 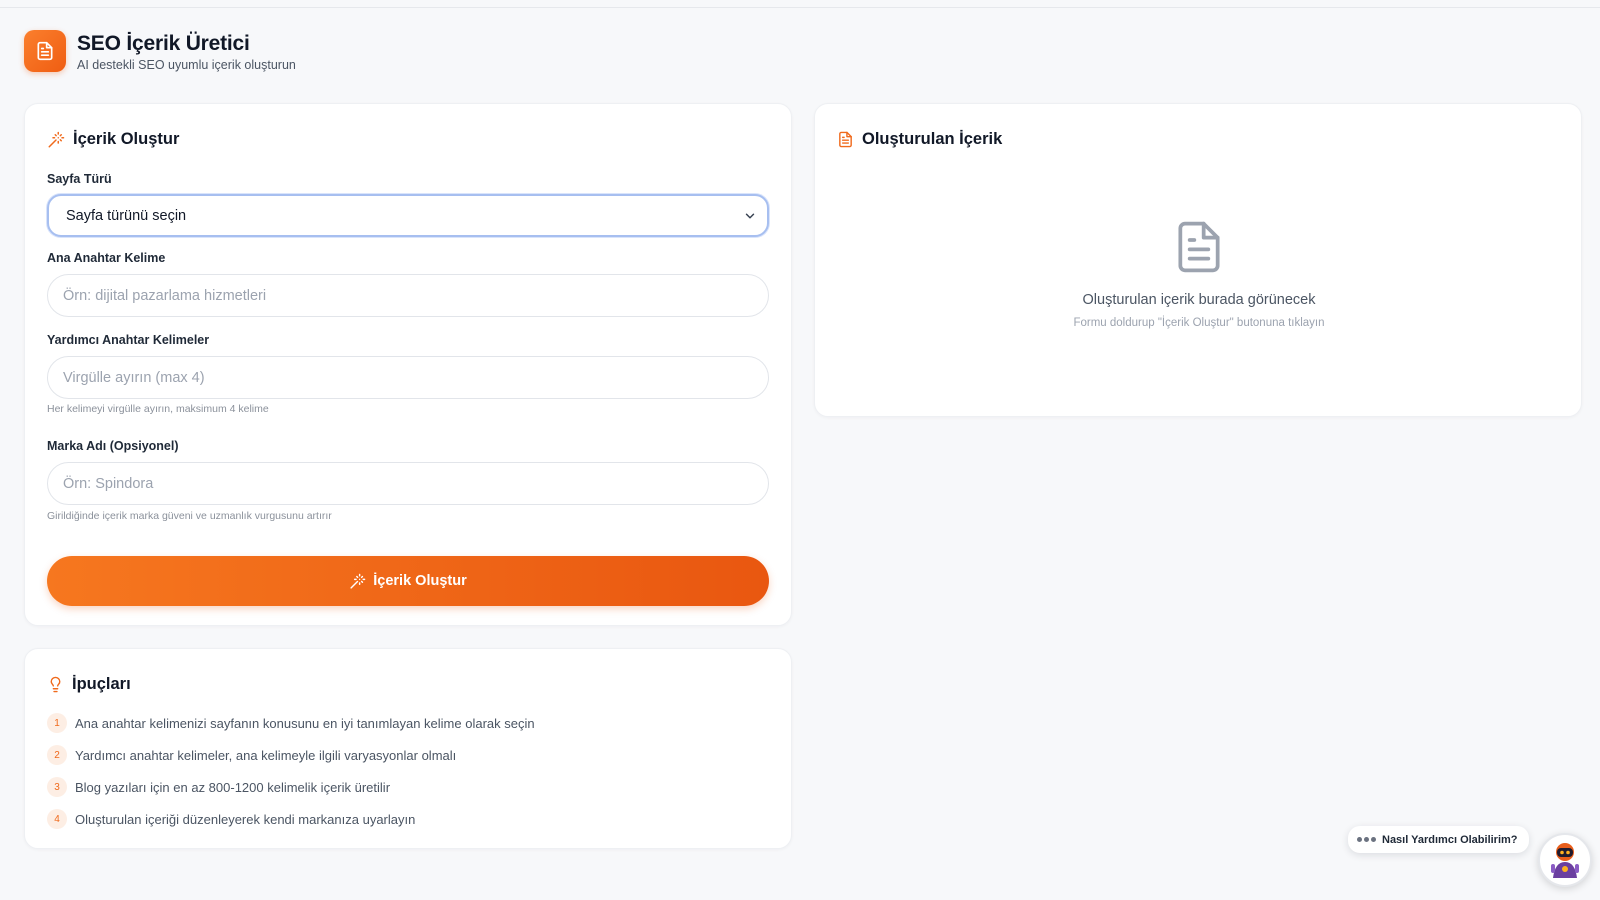 I want to click on robot-mascot-icon, so click(x=1565, y=860).